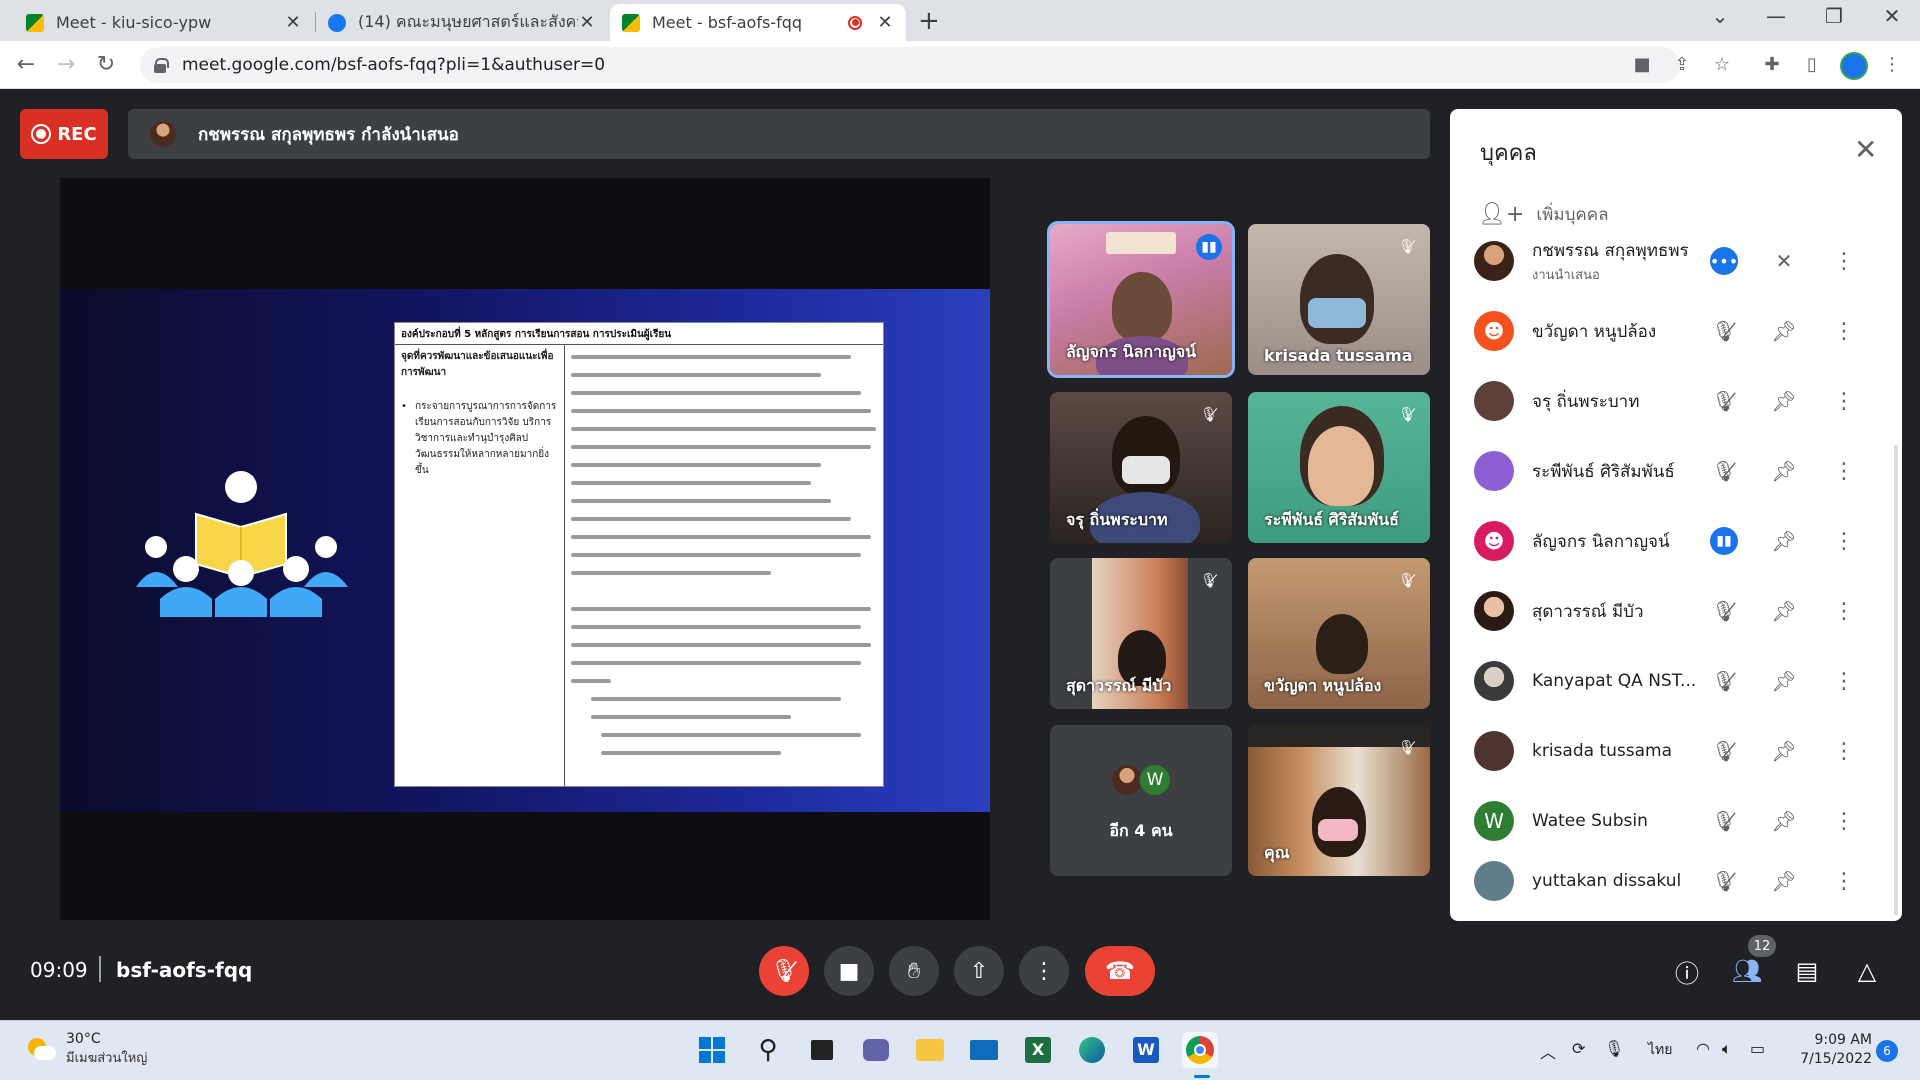  What do you see at coordinates (768, 1050) in the screenshot?
I see `search-icon: ⚲` at bounding box center [768, 1050].